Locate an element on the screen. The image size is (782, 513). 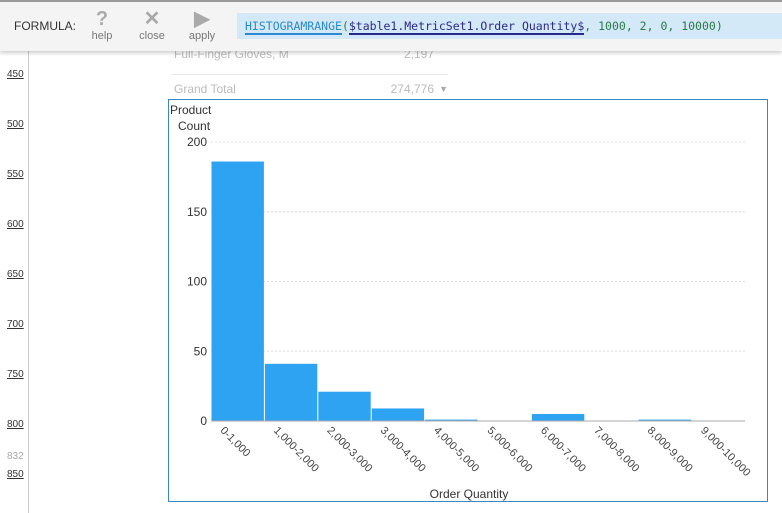
close-label: close is located at coordinates (152, 36).